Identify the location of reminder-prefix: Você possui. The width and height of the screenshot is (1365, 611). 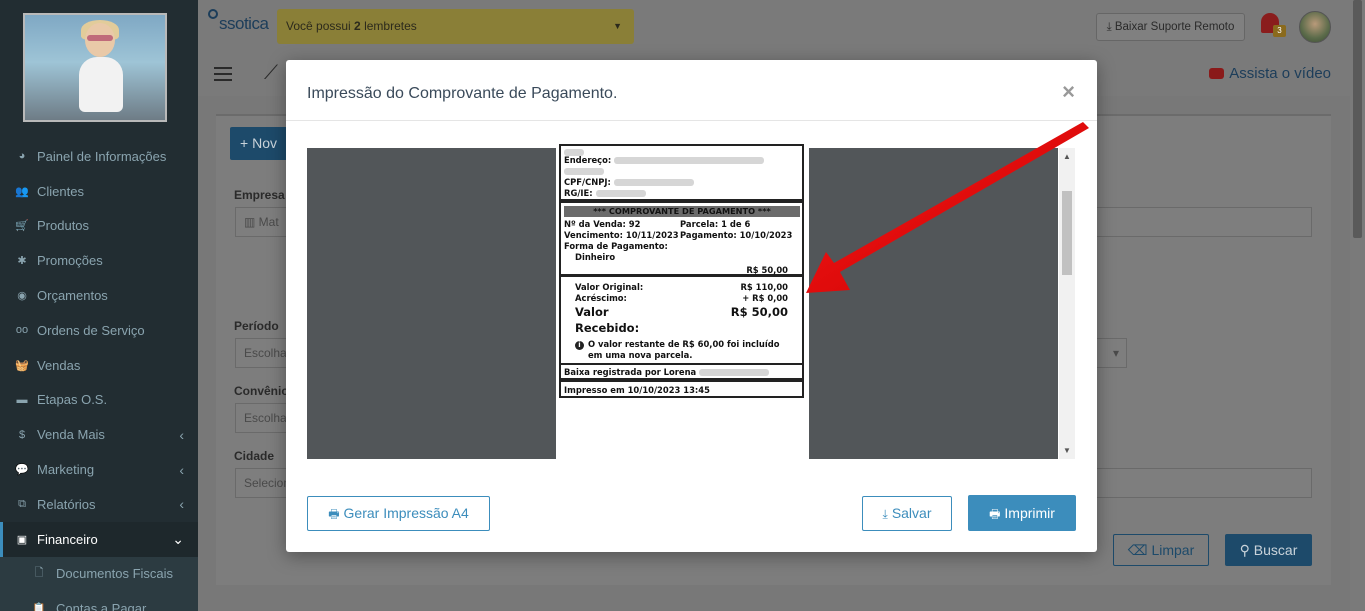
(320, 26).